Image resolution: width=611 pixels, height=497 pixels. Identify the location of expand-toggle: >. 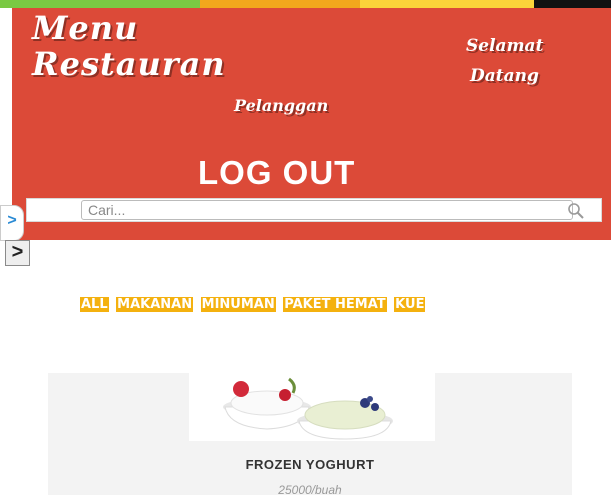
(17, 253).